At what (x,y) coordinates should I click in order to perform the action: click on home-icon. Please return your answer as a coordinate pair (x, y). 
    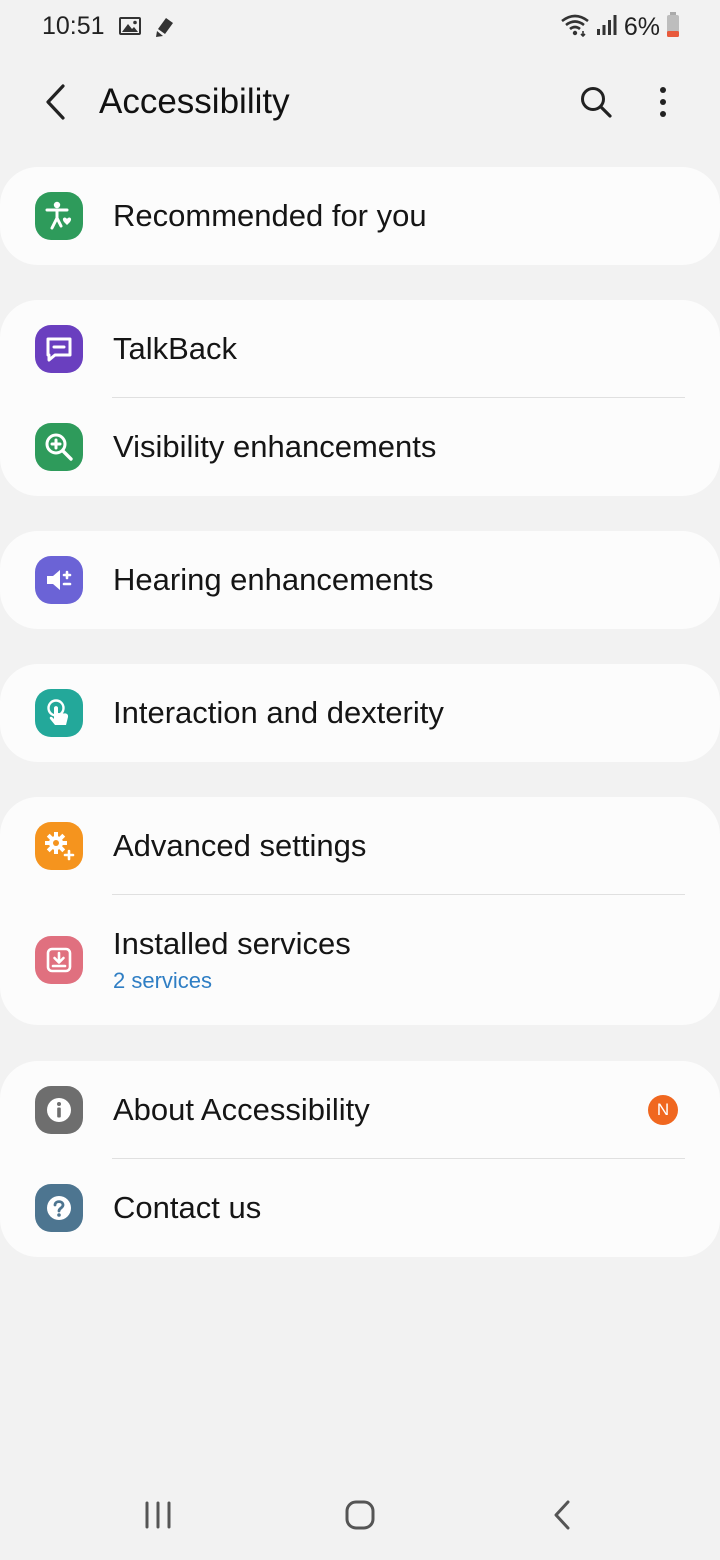
    Looking at the image, I should click on (360, 1517).